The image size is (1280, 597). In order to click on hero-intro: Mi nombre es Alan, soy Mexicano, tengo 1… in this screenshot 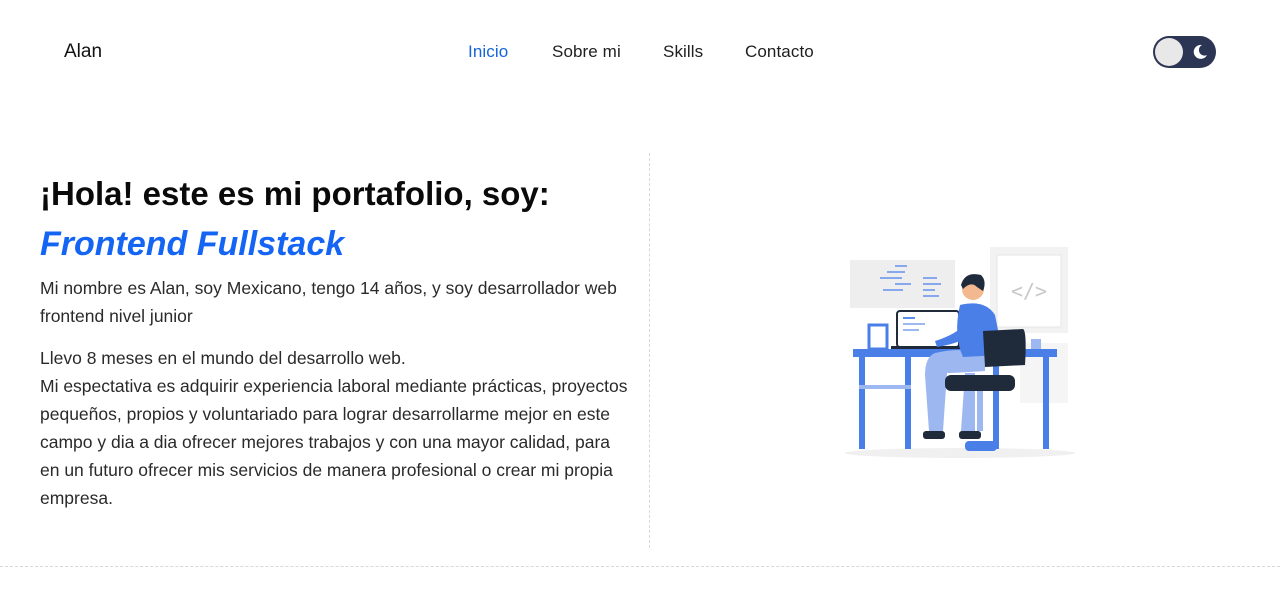, I will do `click(328, 302)`.